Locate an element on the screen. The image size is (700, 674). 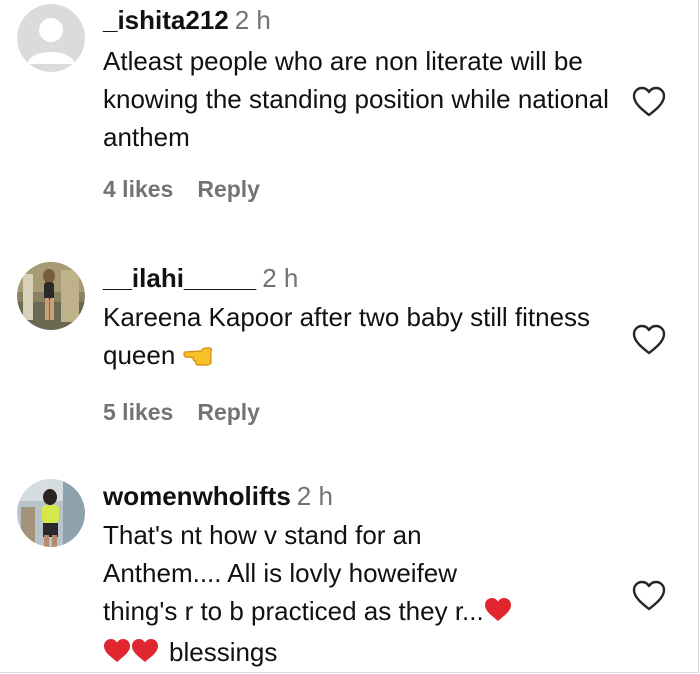
default-avatar-icon is located at coordinates (51, 38).